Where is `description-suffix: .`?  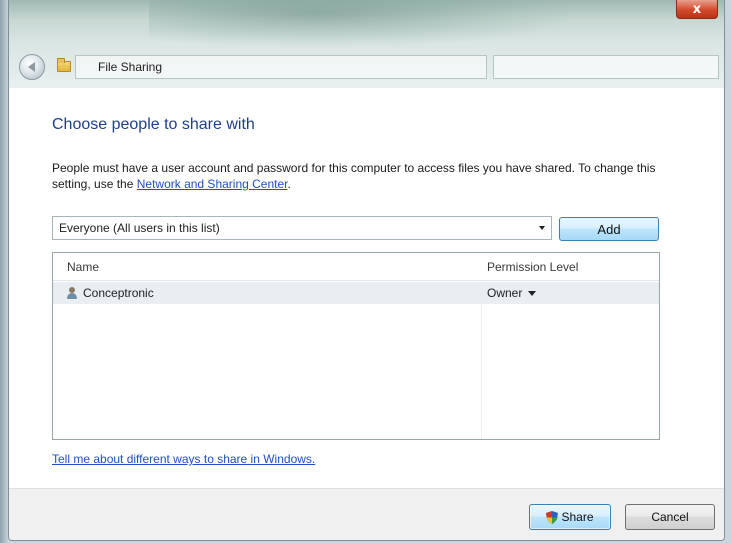 description-suffix: . is located at coordinates (289, 184).